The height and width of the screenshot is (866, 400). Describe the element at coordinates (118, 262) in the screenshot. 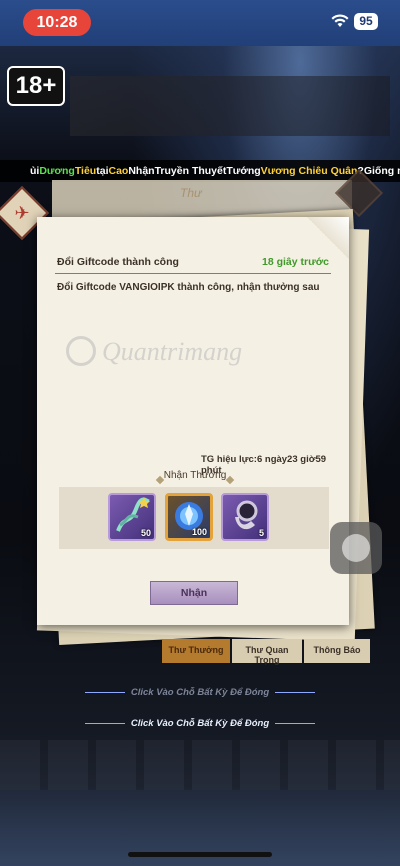

I see `message-title: Đổi Giftcode thành công` at that location.